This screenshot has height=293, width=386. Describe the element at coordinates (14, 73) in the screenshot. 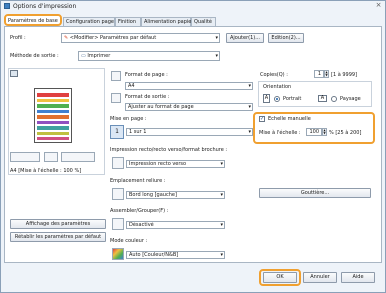

I see `preview-mode-icon` at that location.